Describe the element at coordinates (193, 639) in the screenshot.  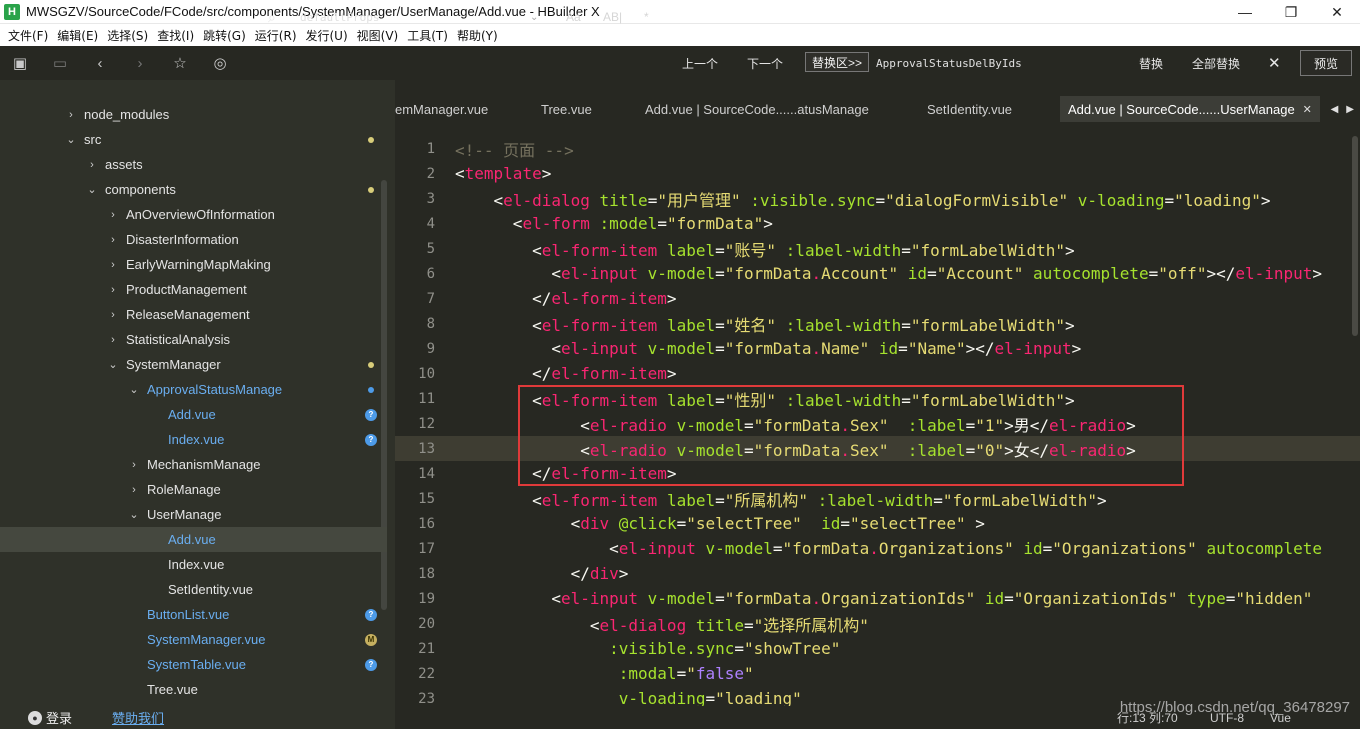
I see `tree-item: SystemManager.vue M` at that location.